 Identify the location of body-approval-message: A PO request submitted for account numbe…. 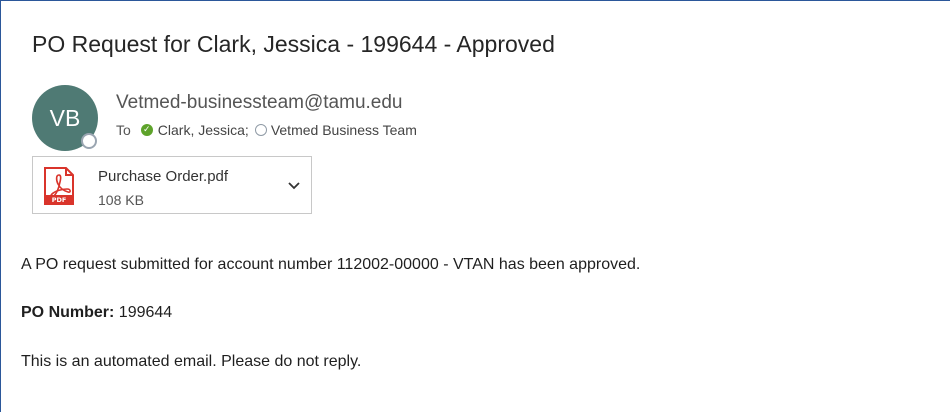
(331, 264).